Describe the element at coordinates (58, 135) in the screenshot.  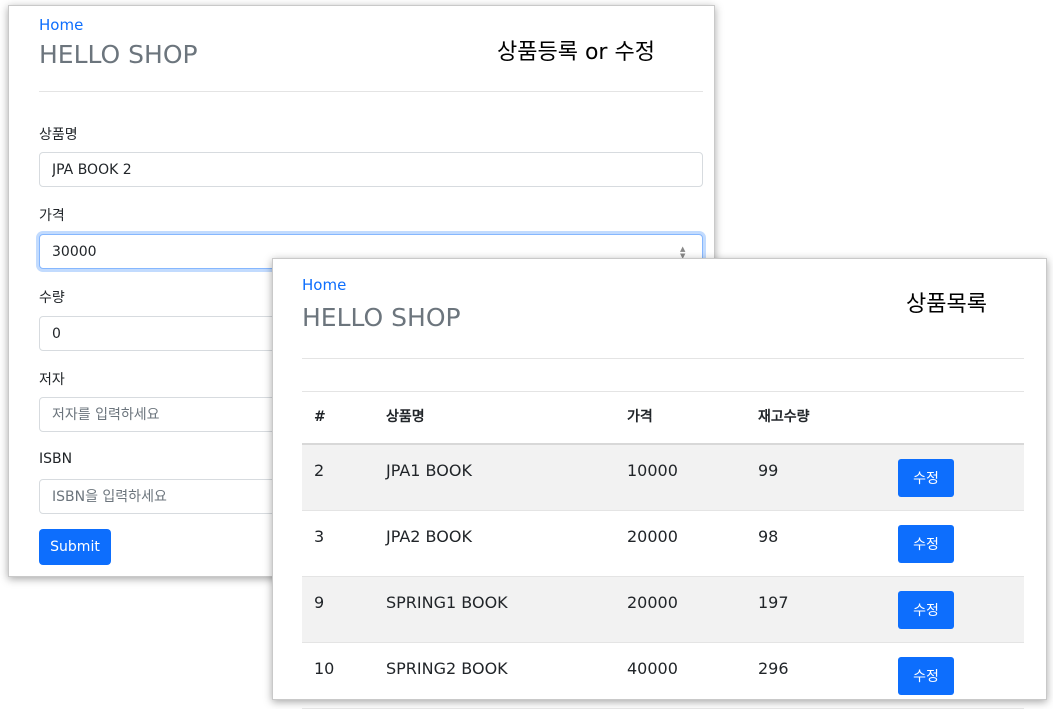
I see `name-label: 상품명` at that location.